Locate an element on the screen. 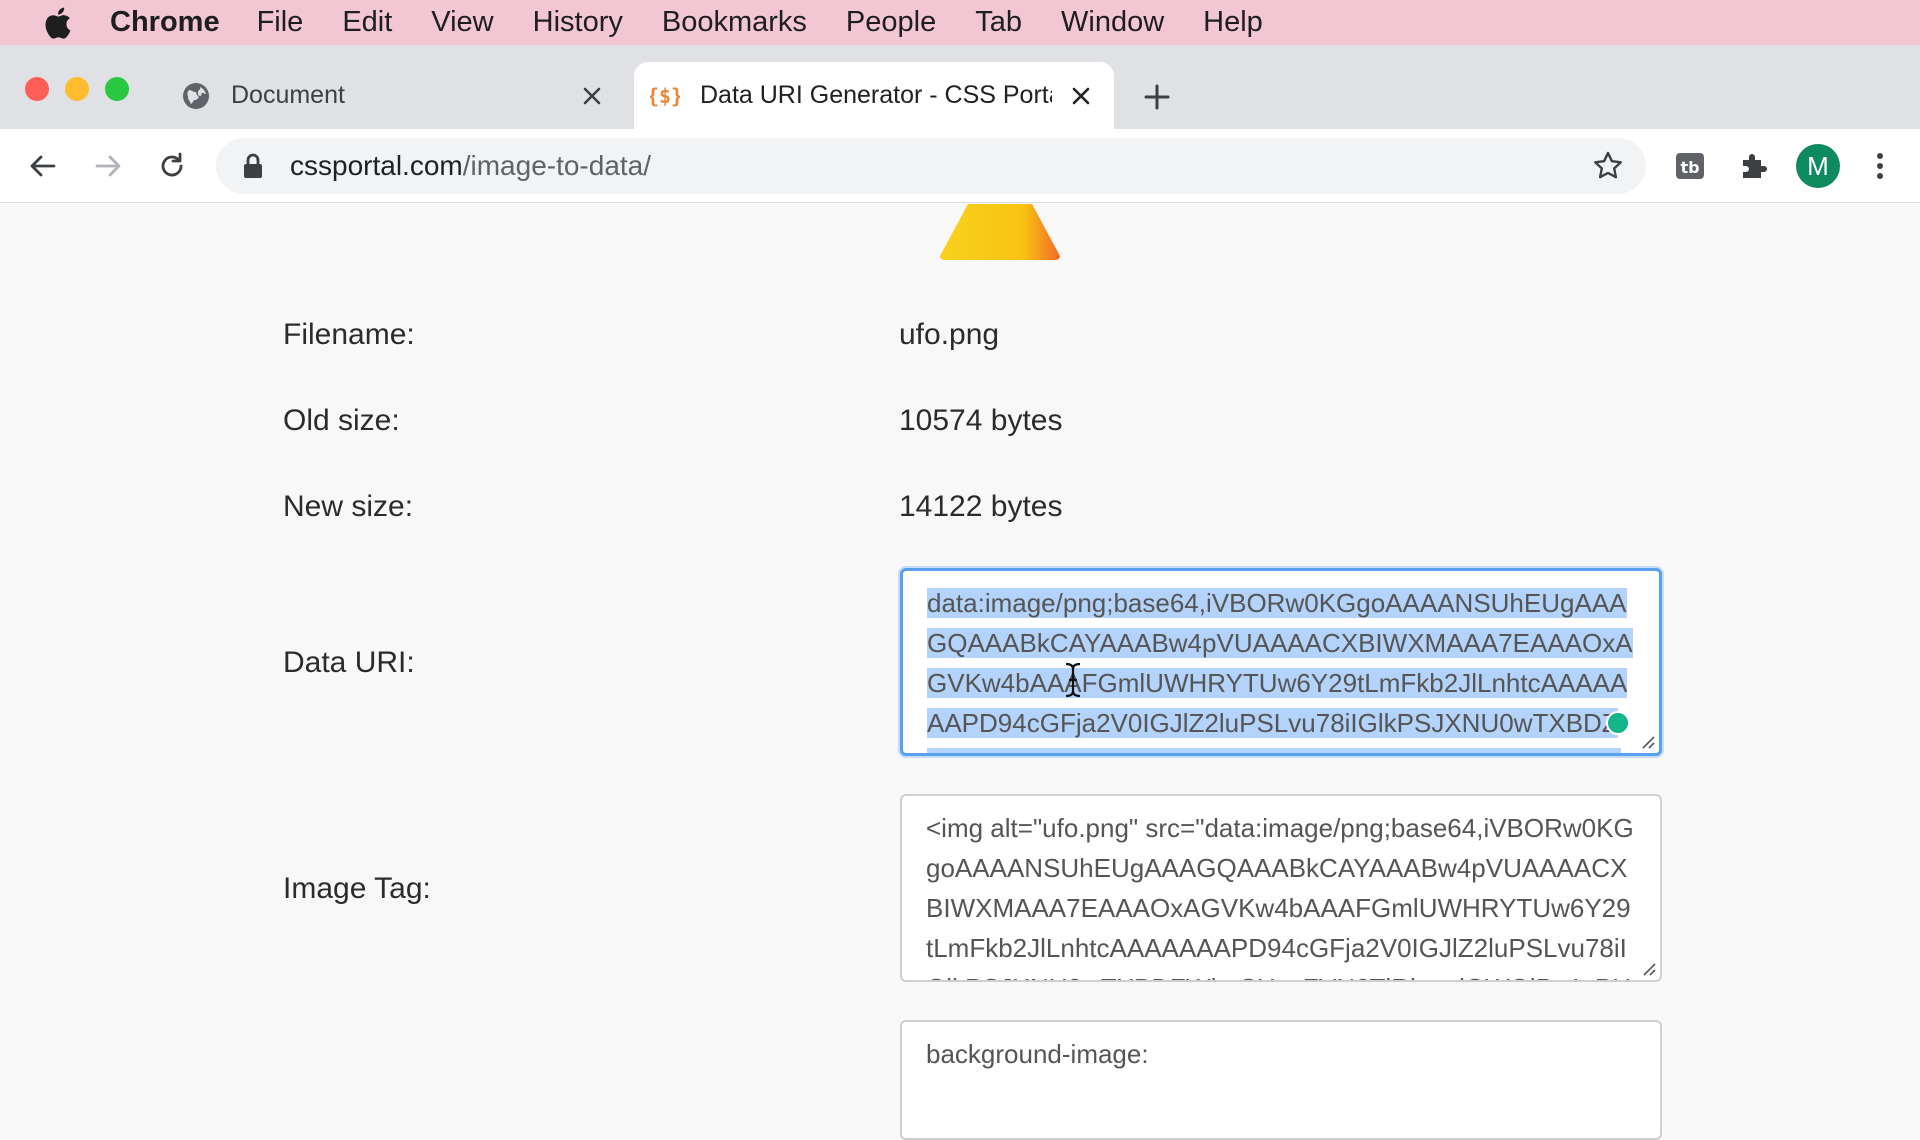 This screenshot has height=1140, width=1920. window-zoom-button is located at coordinates (117, 89).